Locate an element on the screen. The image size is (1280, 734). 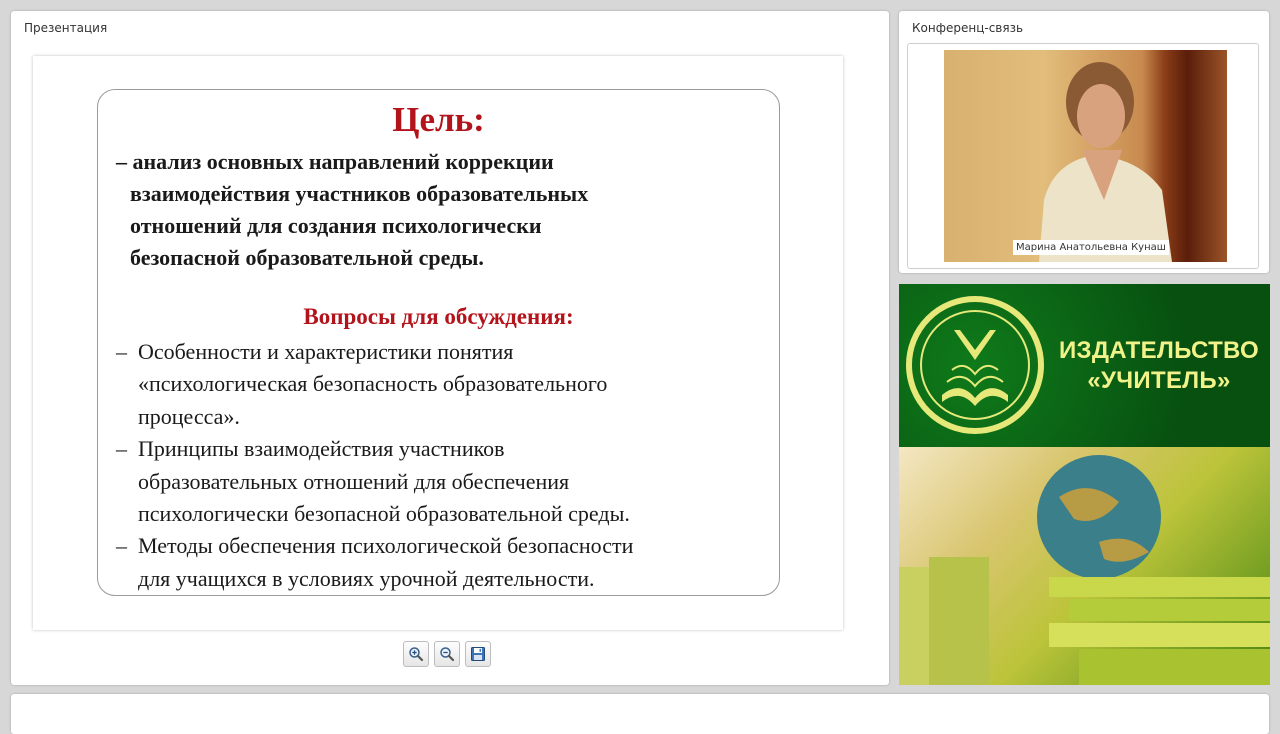
zoom-in-button is located at coordinates (416, 654).